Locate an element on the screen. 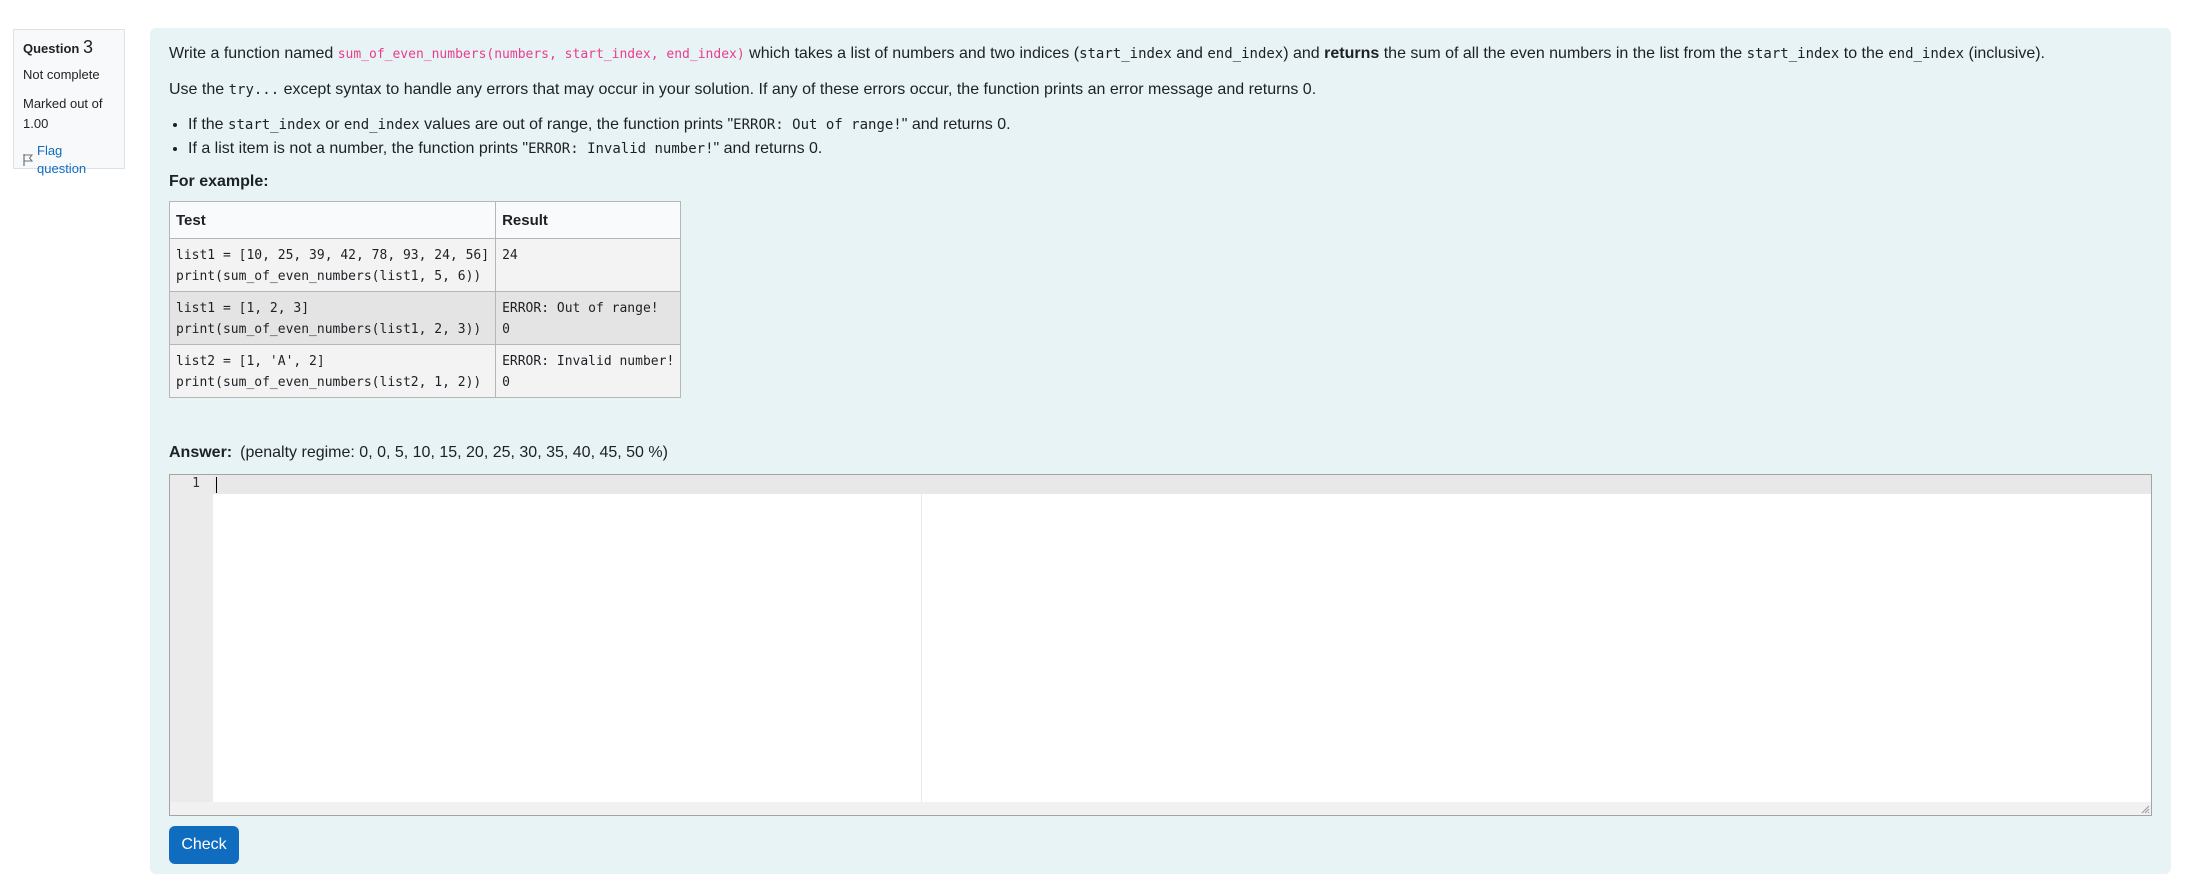 Image resolution: width=2187 pixels, height=887 pixels. question-state: Not complete is located at coordinates (61, 74).